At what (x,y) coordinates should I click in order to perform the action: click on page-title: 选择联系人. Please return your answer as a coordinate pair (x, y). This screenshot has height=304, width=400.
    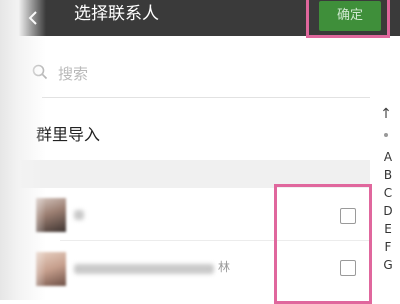
    Looking at the image, I should click on (116, 14).